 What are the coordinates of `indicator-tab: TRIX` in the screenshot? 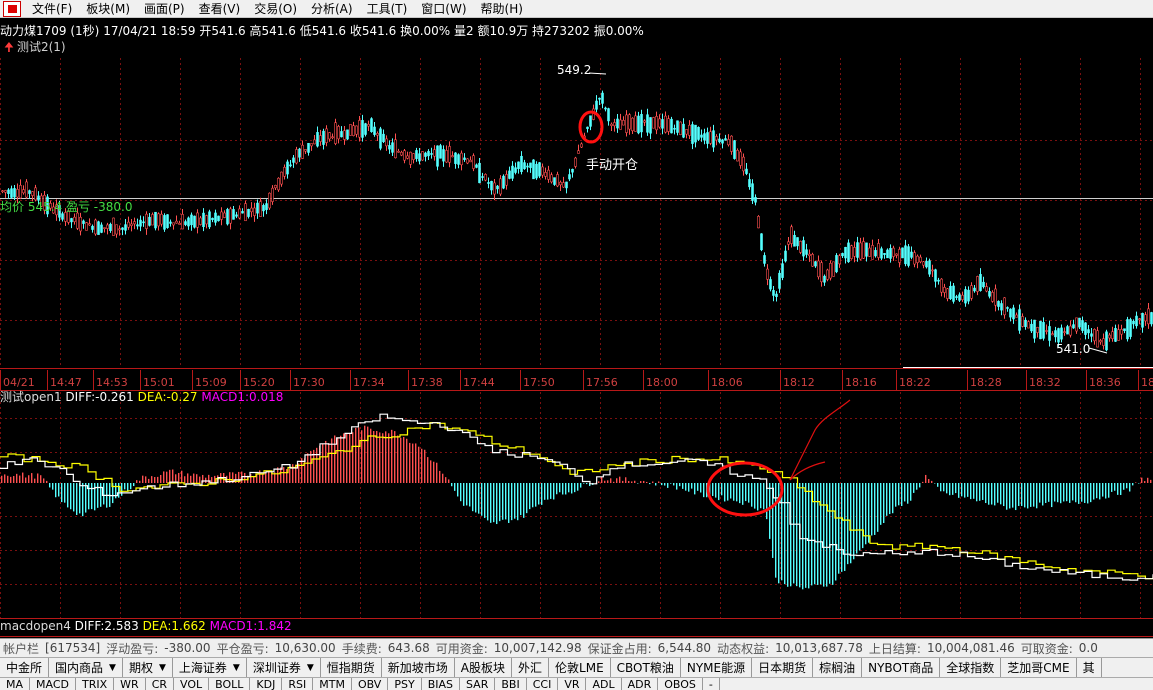 It's located at (95, 684).